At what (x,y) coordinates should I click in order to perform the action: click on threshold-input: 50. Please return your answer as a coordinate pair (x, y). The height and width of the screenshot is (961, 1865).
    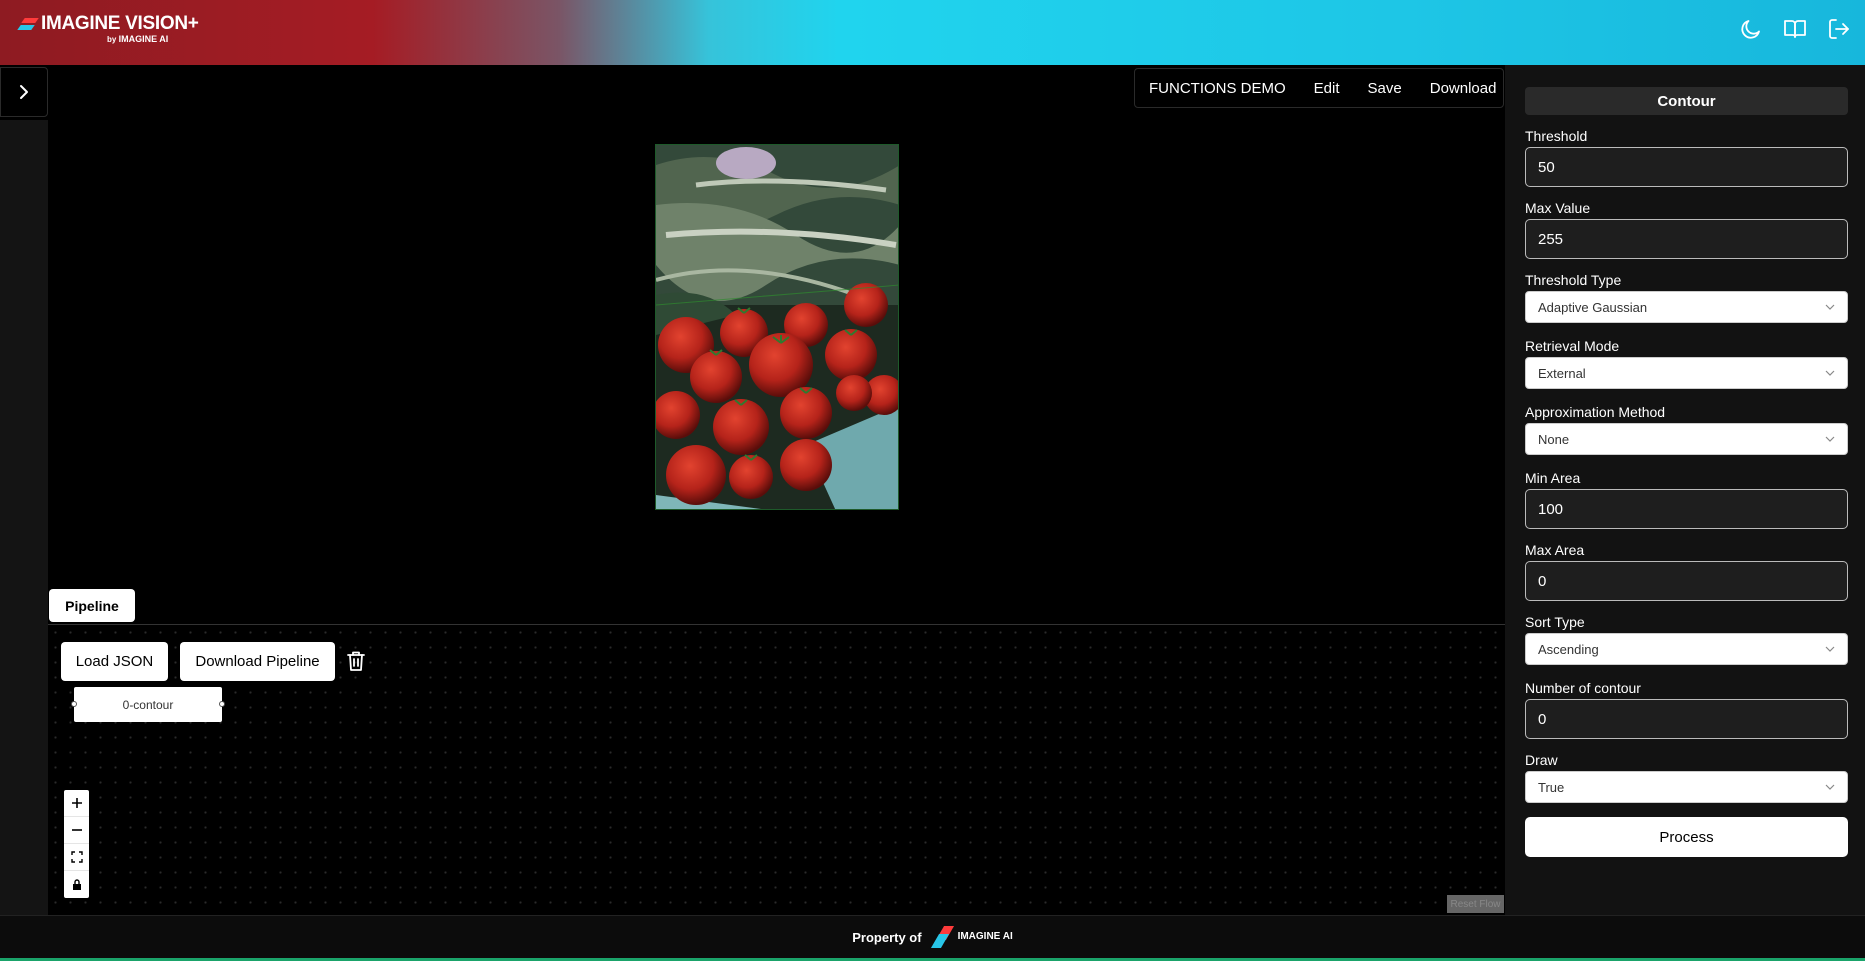
    Looking at the image, I should click on (1686, 167).